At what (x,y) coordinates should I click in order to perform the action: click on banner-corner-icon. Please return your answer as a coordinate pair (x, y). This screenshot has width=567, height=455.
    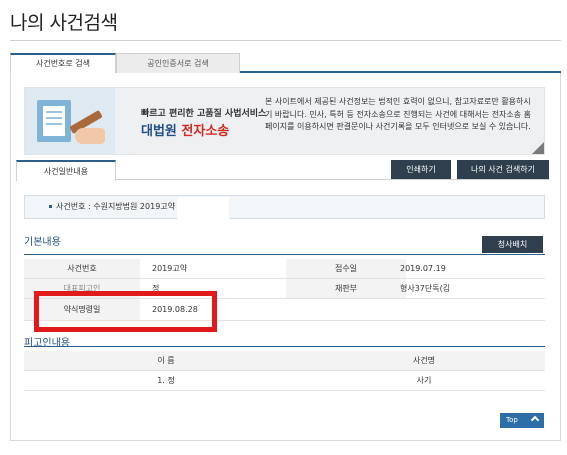
    Looking at the image, I should click on (538, 148).